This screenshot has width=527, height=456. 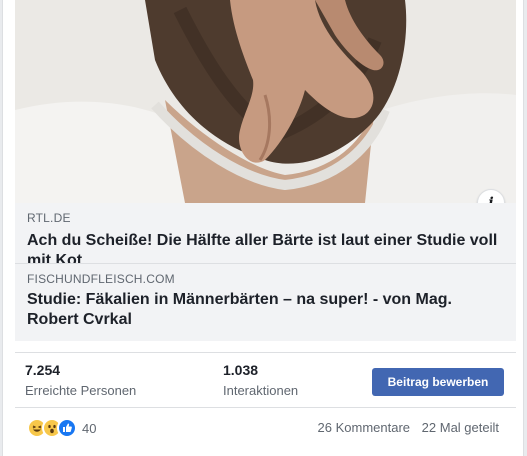 I want to click on link-domain: FISCHUNDFLEISCH.COM, so click(x=101, y=279).